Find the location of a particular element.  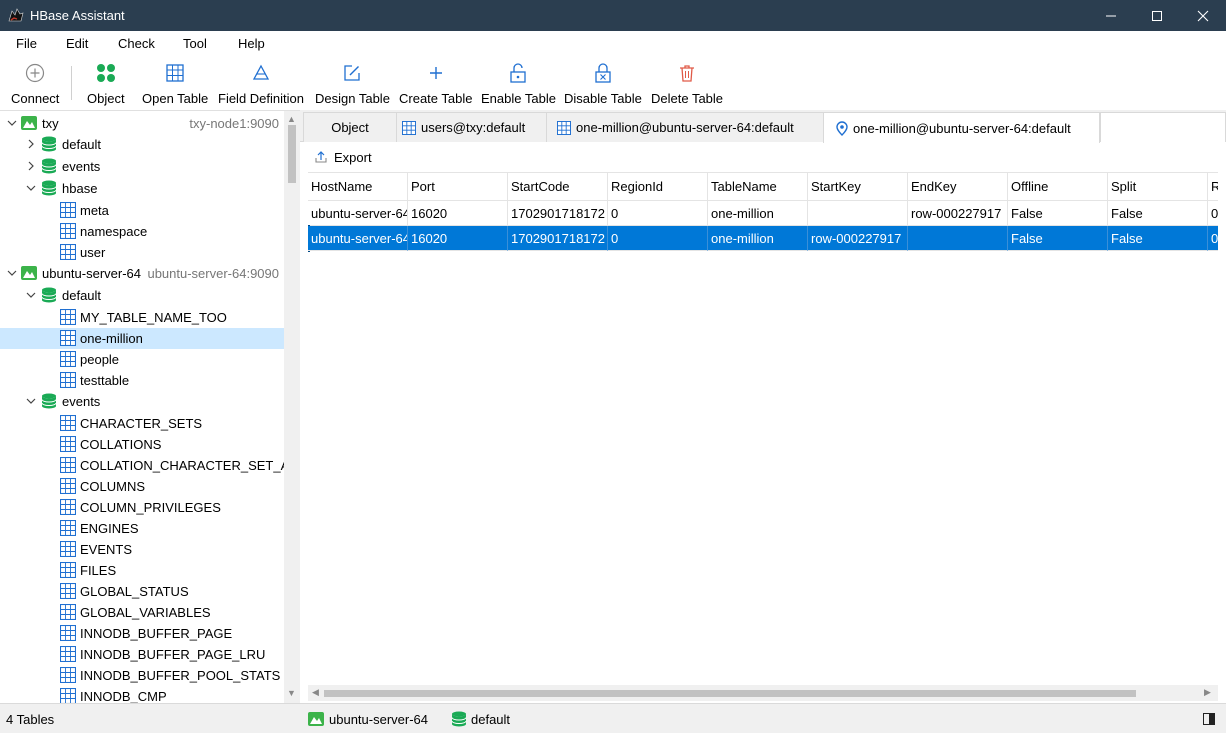

minimize-button is located at coordinates (1111, 15).